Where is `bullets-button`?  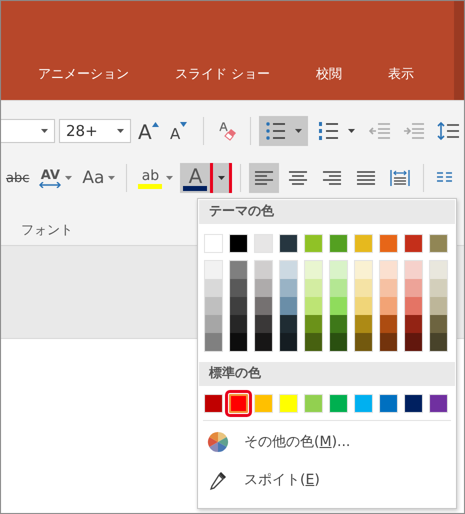
bullets-button is located at coordinates (283, 131).